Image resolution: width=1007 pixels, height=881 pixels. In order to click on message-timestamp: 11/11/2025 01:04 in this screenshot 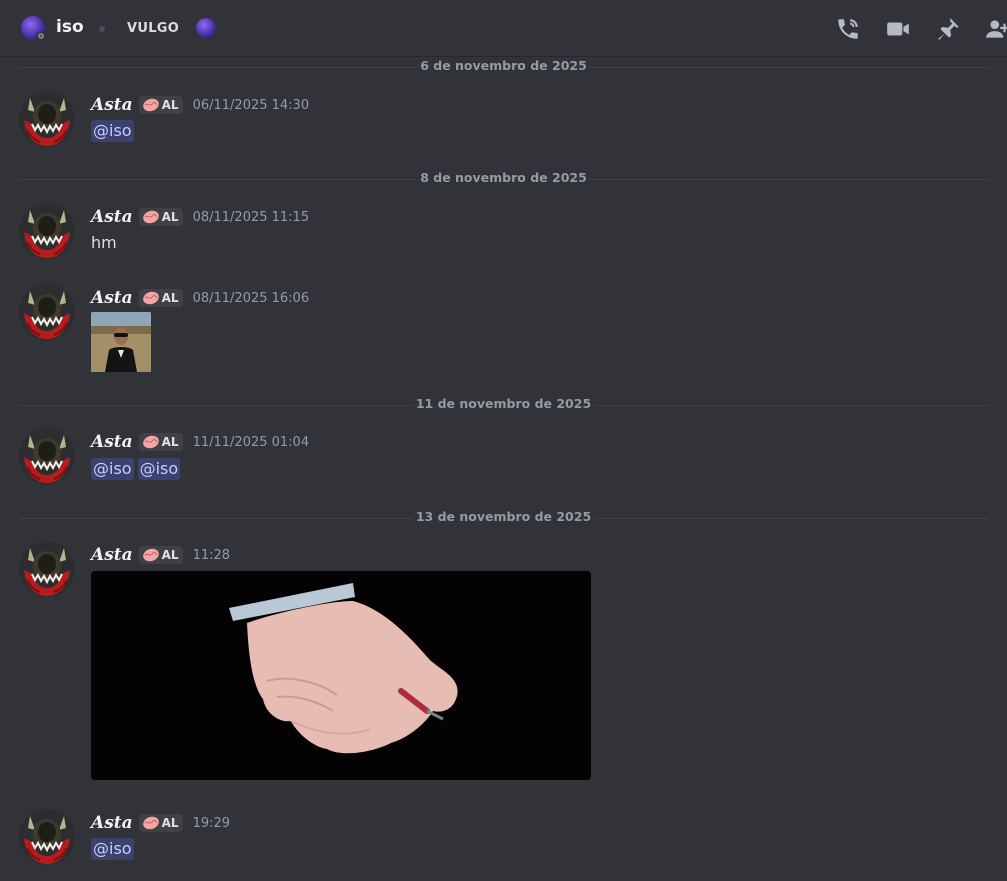, I will do `click(251, 442)`.